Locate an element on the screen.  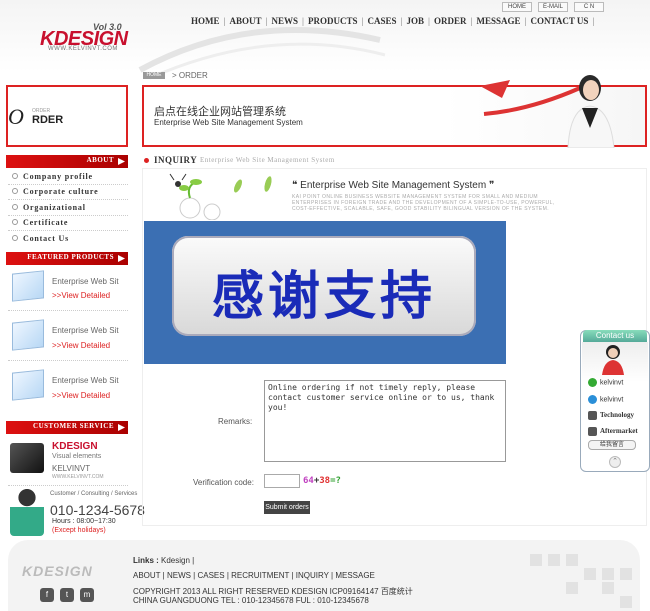
captcha-part: 38 is located at coordinates (325, 481).